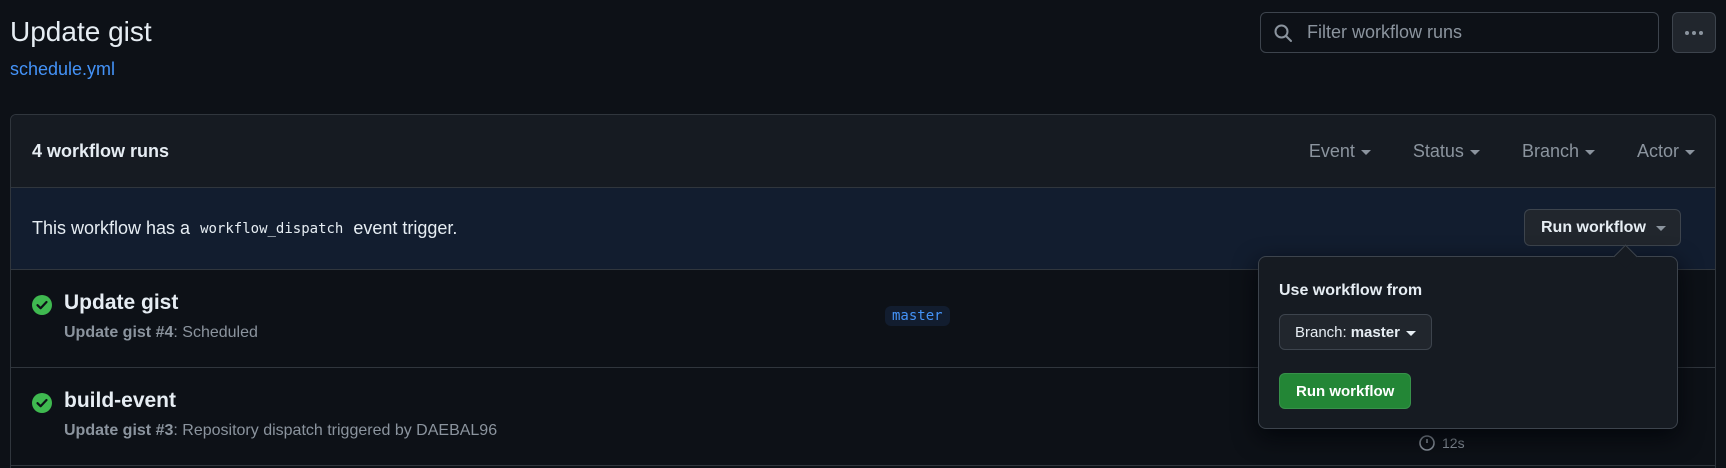  What do you see at coordinates (1340, 151) in the screenshot?
I see `event-filter-dropdown: Event` at bounding box center [1340, 151].